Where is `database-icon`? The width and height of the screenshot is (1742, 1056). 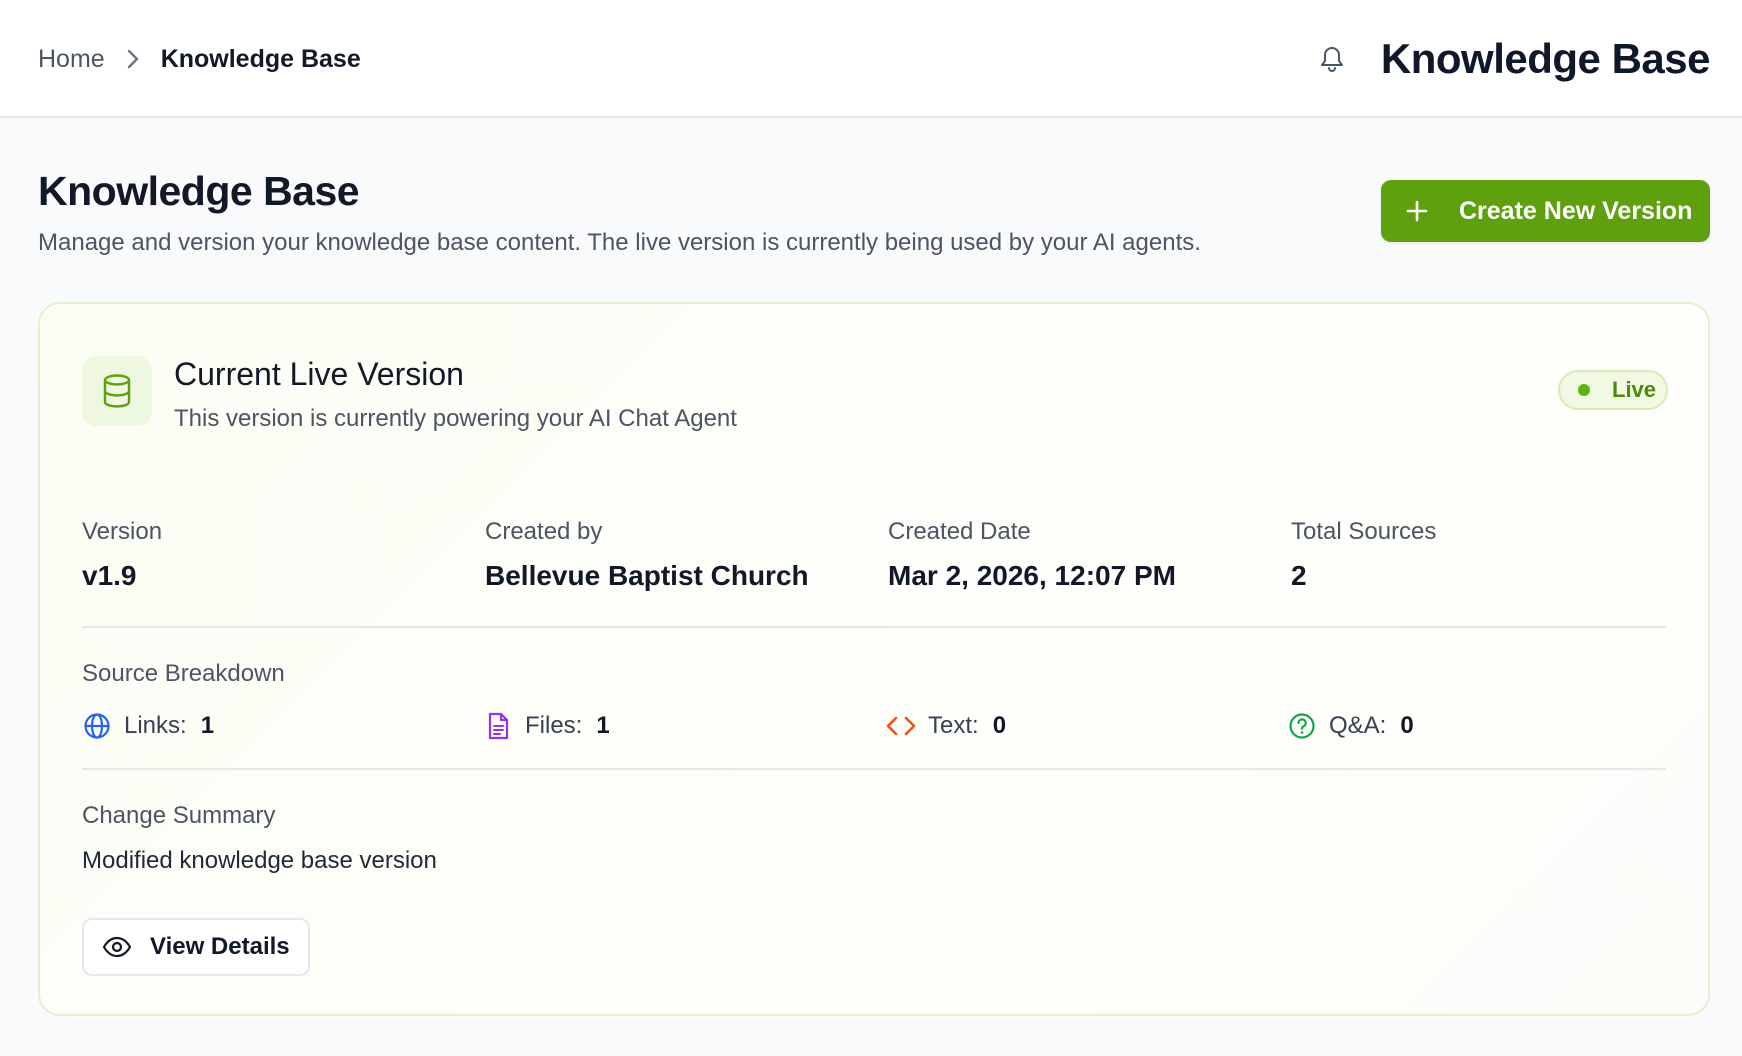 database-icon is located at coordinates (117, 391).